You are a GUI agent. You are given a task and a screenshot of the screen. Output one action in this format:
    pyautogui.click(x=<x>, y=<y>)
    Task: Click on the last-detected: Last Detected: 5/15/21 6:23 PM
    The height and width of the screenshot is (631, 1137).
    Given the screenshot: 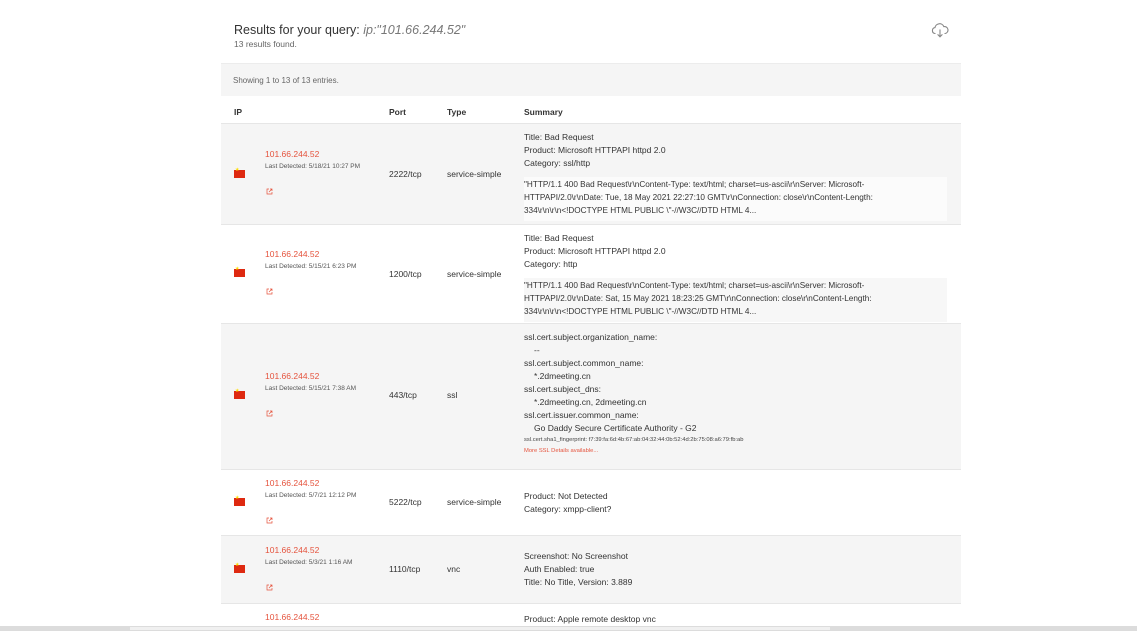 What is the action you would take?
    pyautogui.click(x=311, y=266)
    